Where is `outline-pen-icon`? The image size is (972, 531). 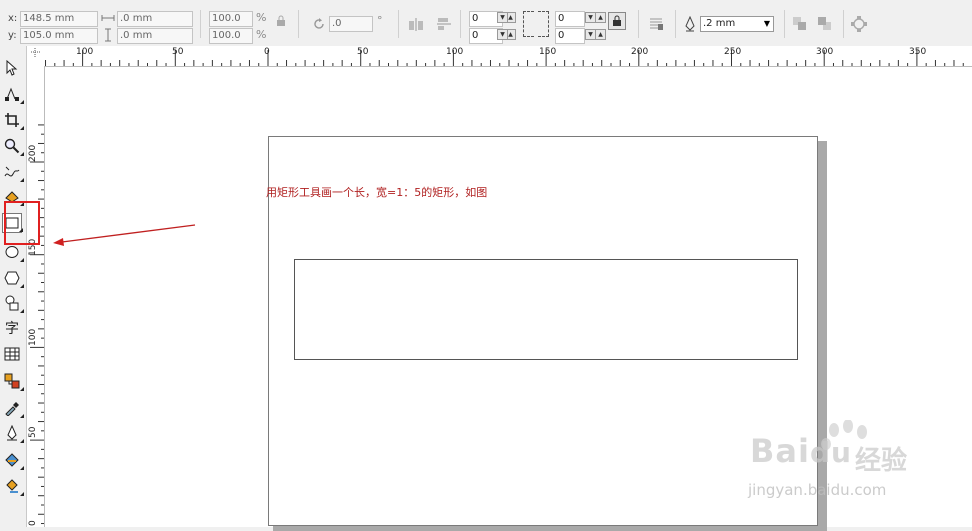
outline-pen-icon is located at coordinates (12, 433).